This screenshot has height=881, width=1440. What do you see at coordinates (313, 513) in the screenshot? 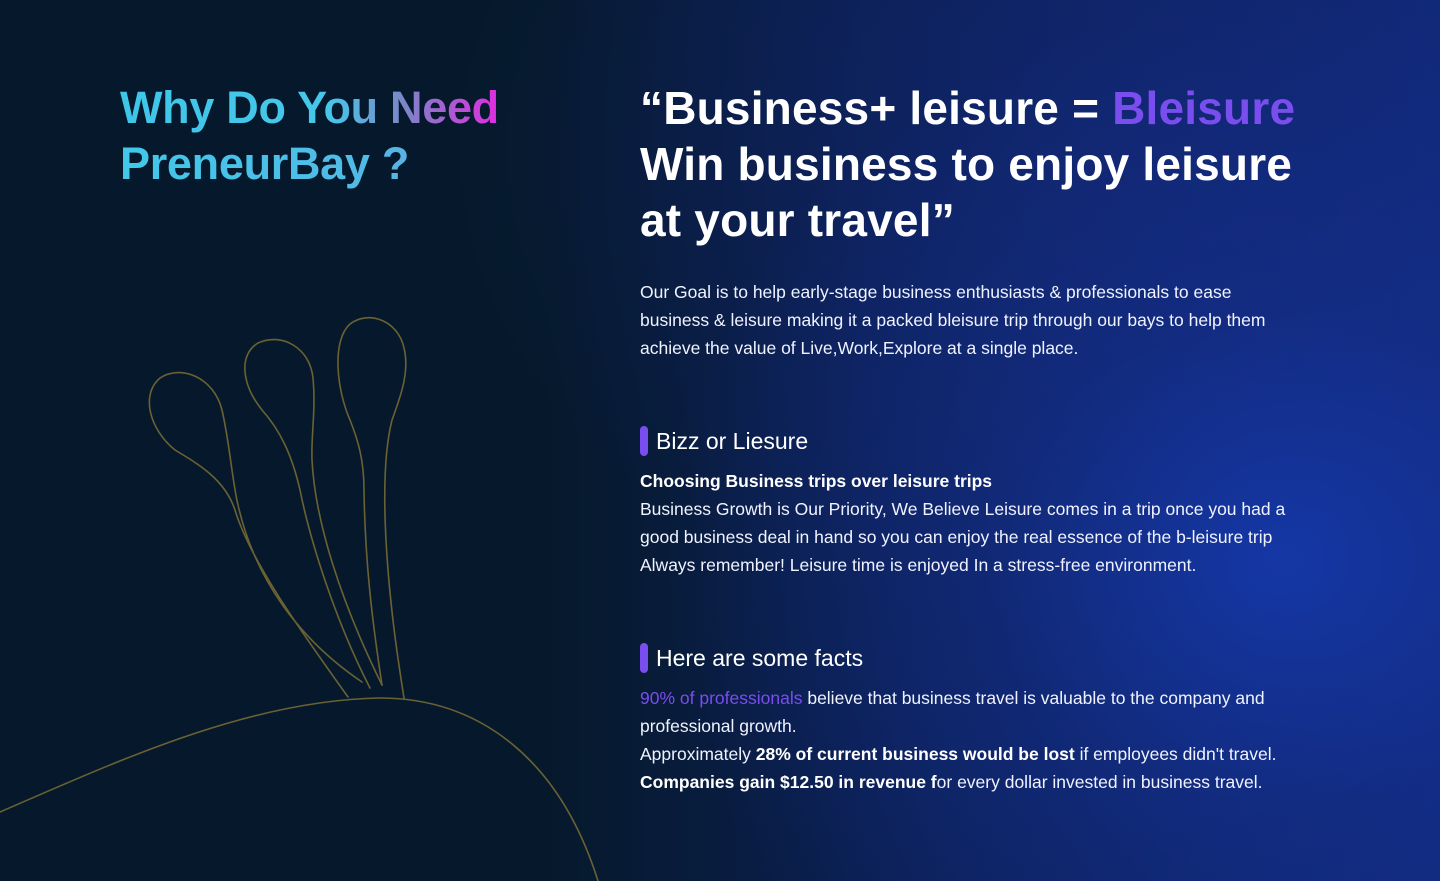
I see `petal-middle` at bounding box center [313, 513].